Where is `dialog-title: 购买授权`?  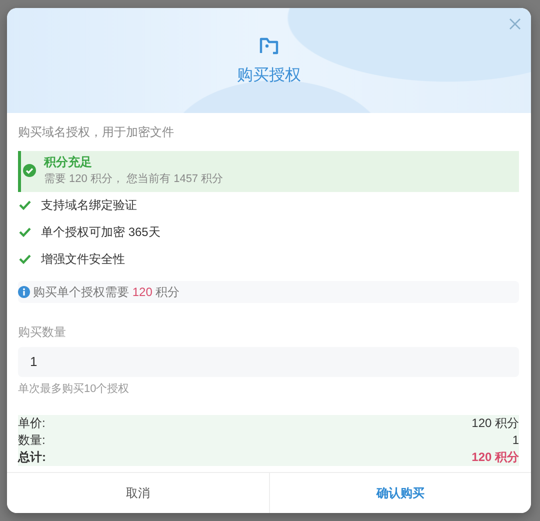
dialog-title: 购买授权 is located at coordinates (269, 76).